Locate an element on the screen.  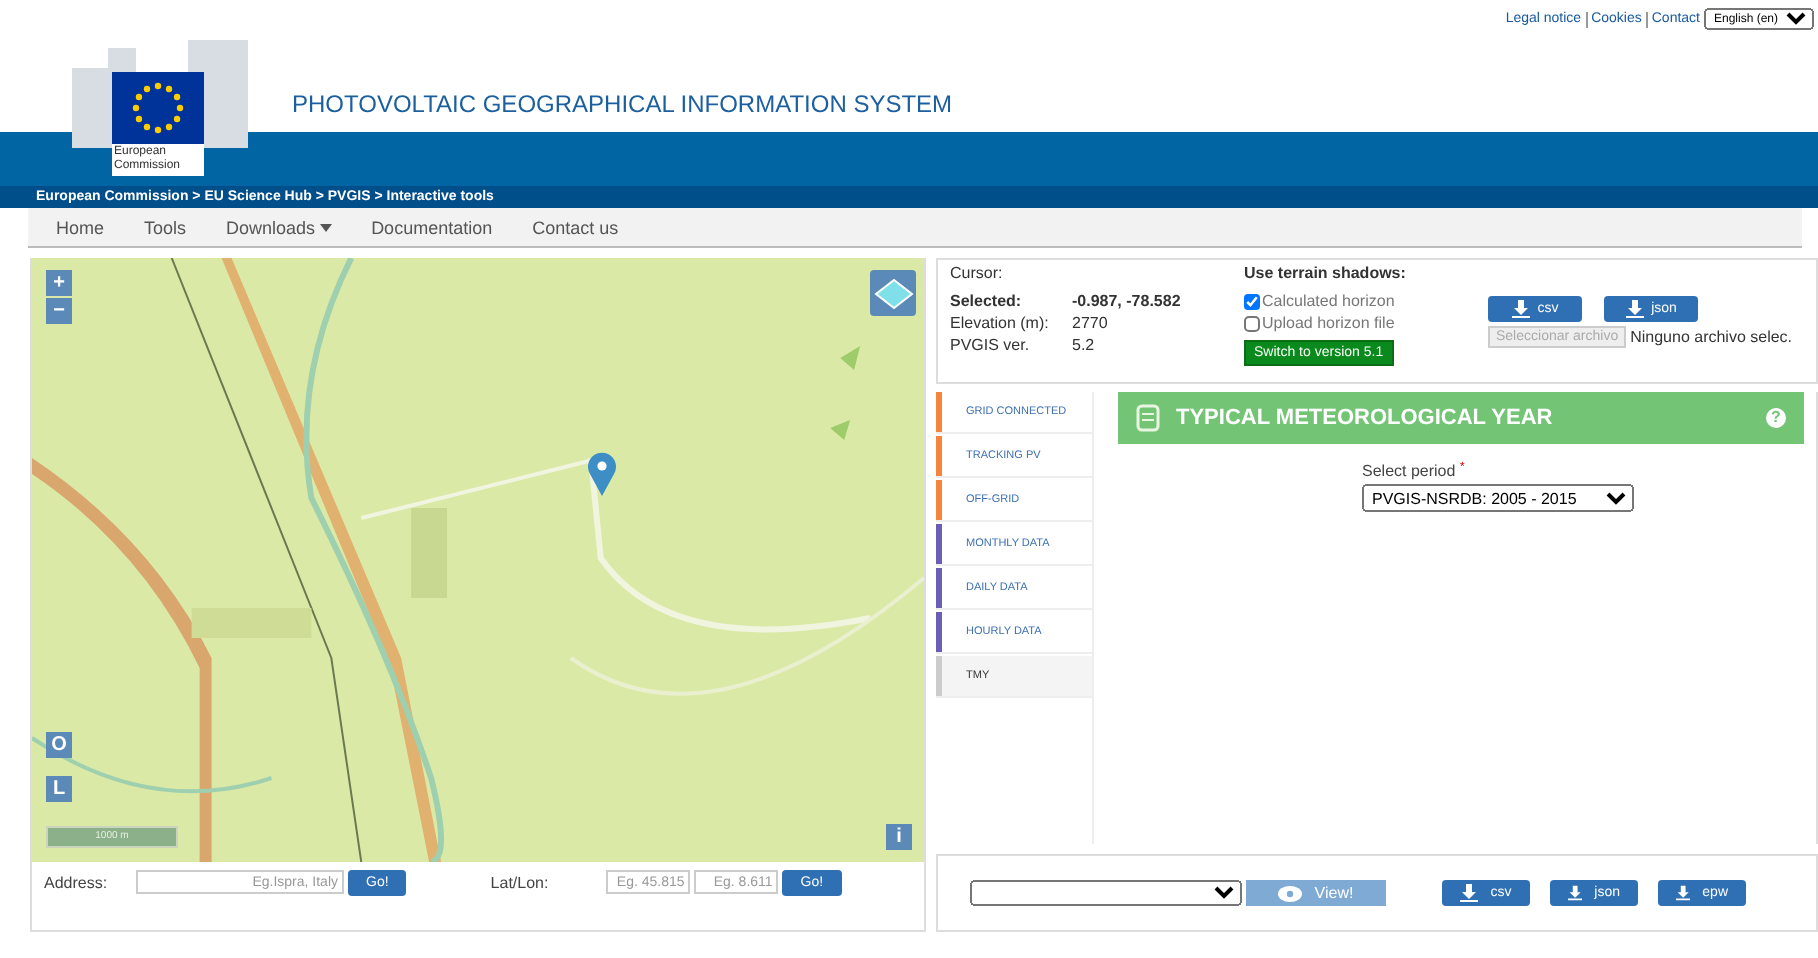
zoom-in-button: + is located at coordinates (59, 283).